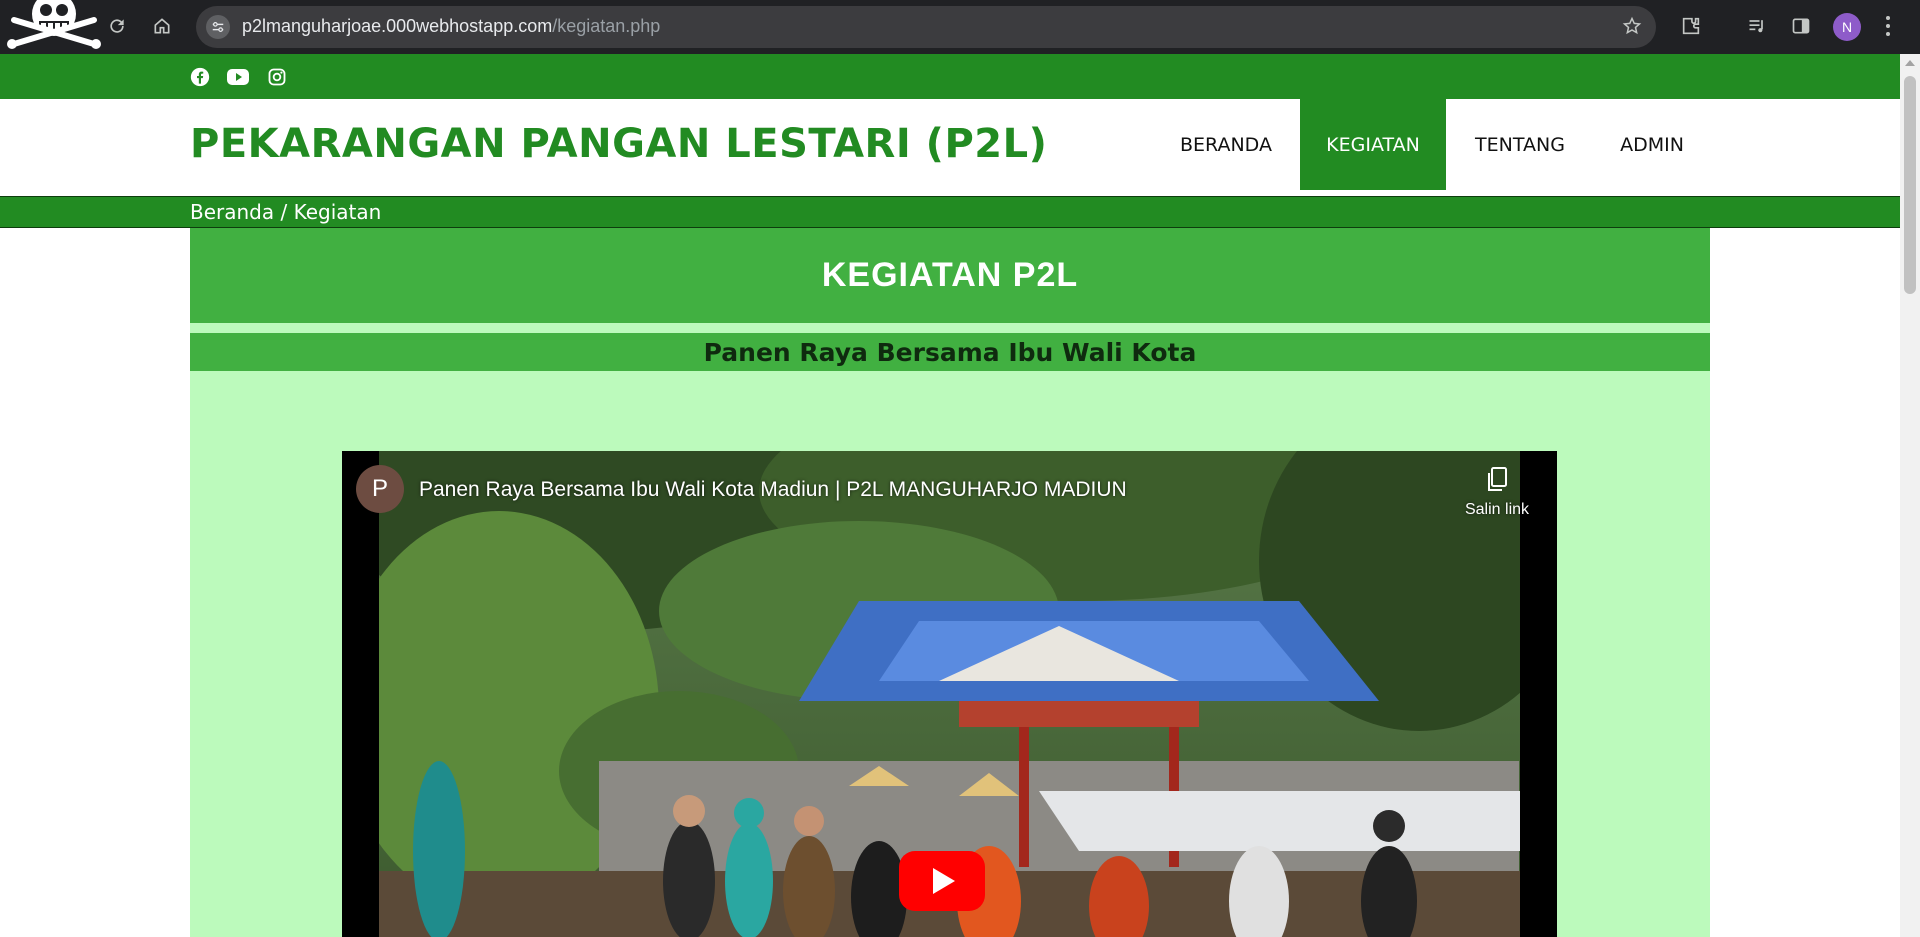 The image size is (1920, 937). I want to click on page-title-band: KEGIATAN P2L, so click(950, 275).